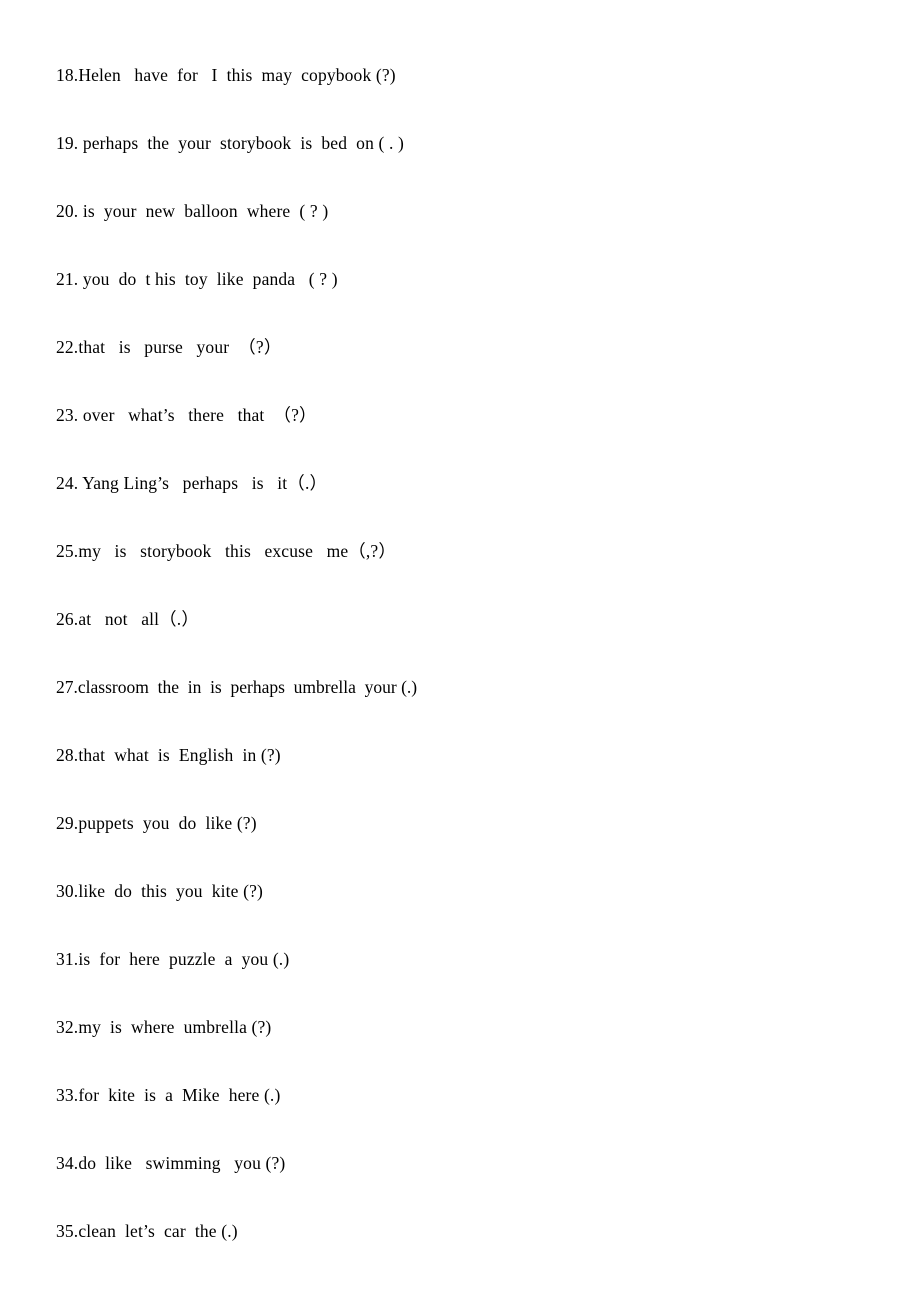 This screenshot has width=920, height=1302. Describe the element at coordinates (173, 959) in the screenshot. I see `exercise-item: 31.is for here puzzle a you (.)` at that location.